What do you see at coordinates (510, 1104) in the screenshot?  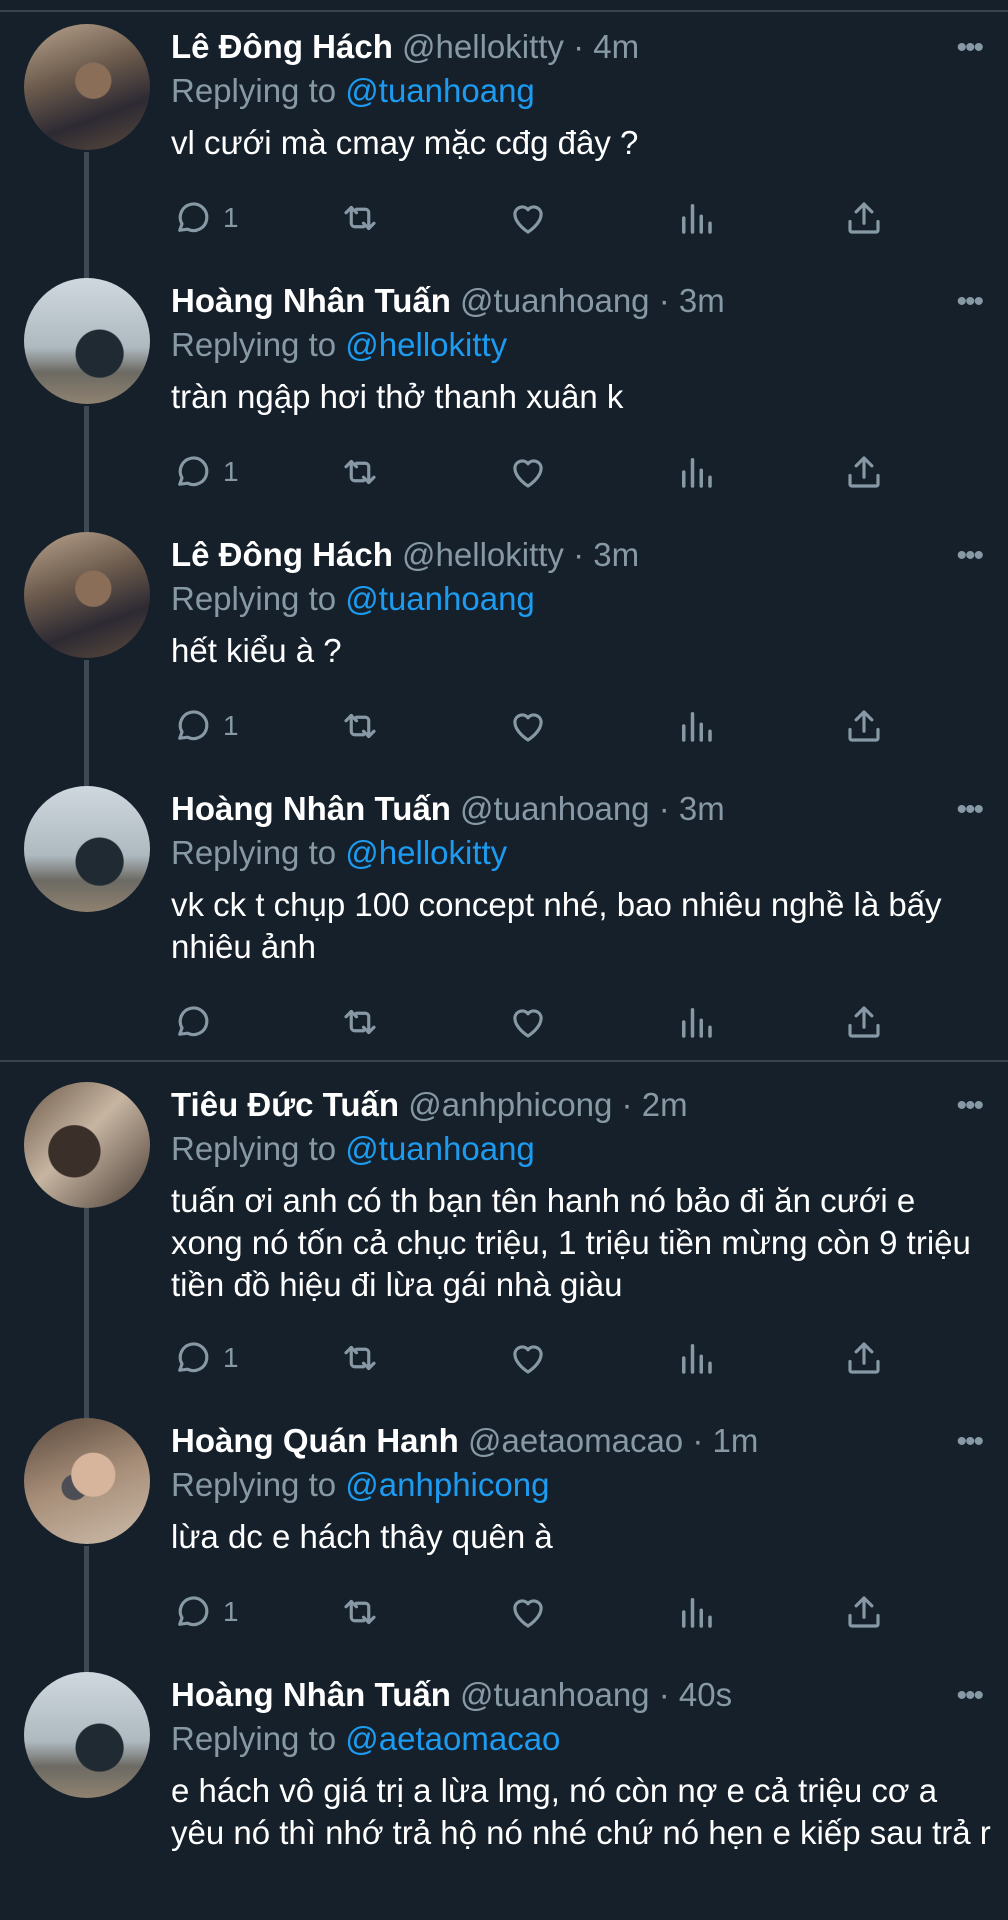 I see `username: @anhphicong` at bounding box center [510, 1104].